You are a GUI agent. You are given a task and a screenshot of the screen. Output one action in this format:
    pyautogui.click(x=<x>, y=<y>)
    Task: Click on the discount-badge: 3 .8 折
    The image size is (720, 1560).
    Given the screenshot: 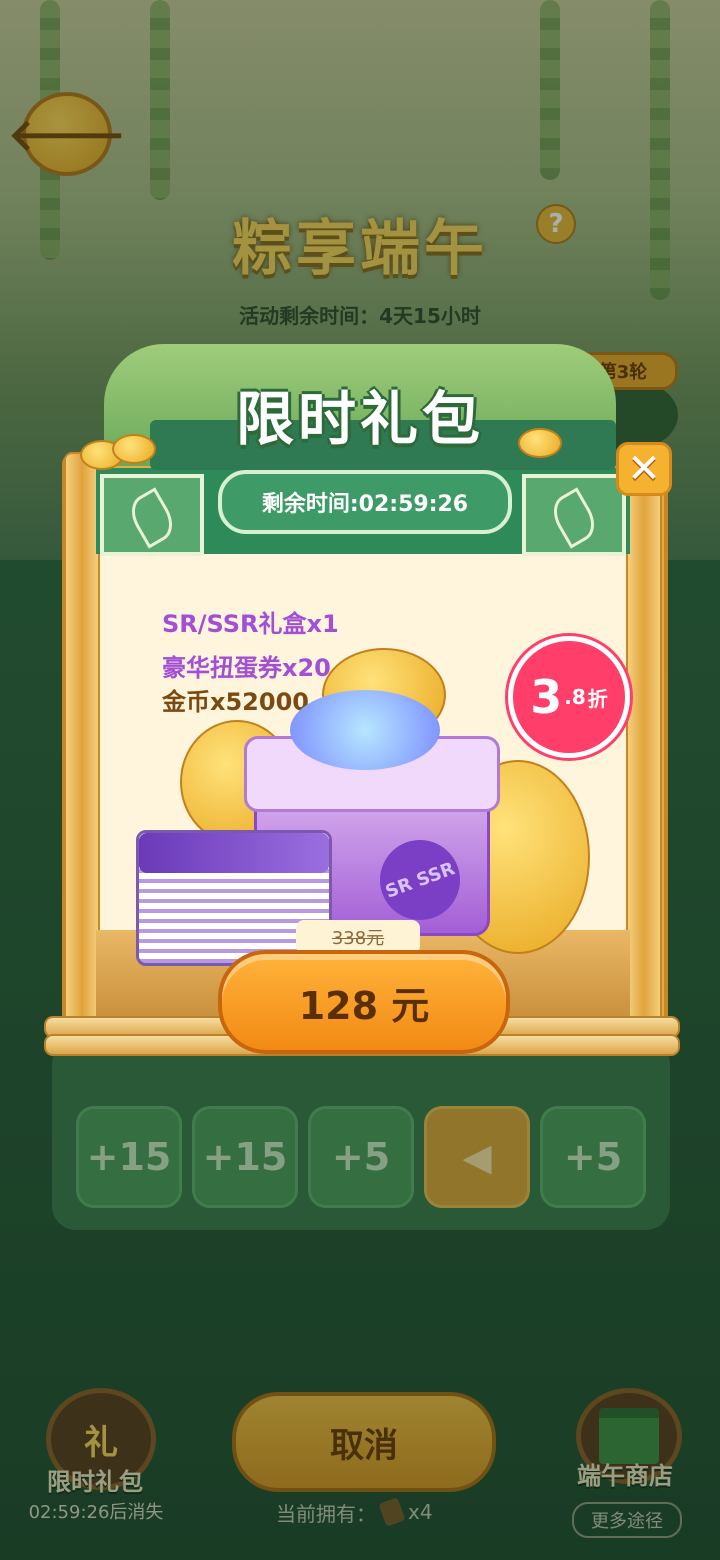 What is the action you would take?
    pyautogui.click(x=569, y=697)
    